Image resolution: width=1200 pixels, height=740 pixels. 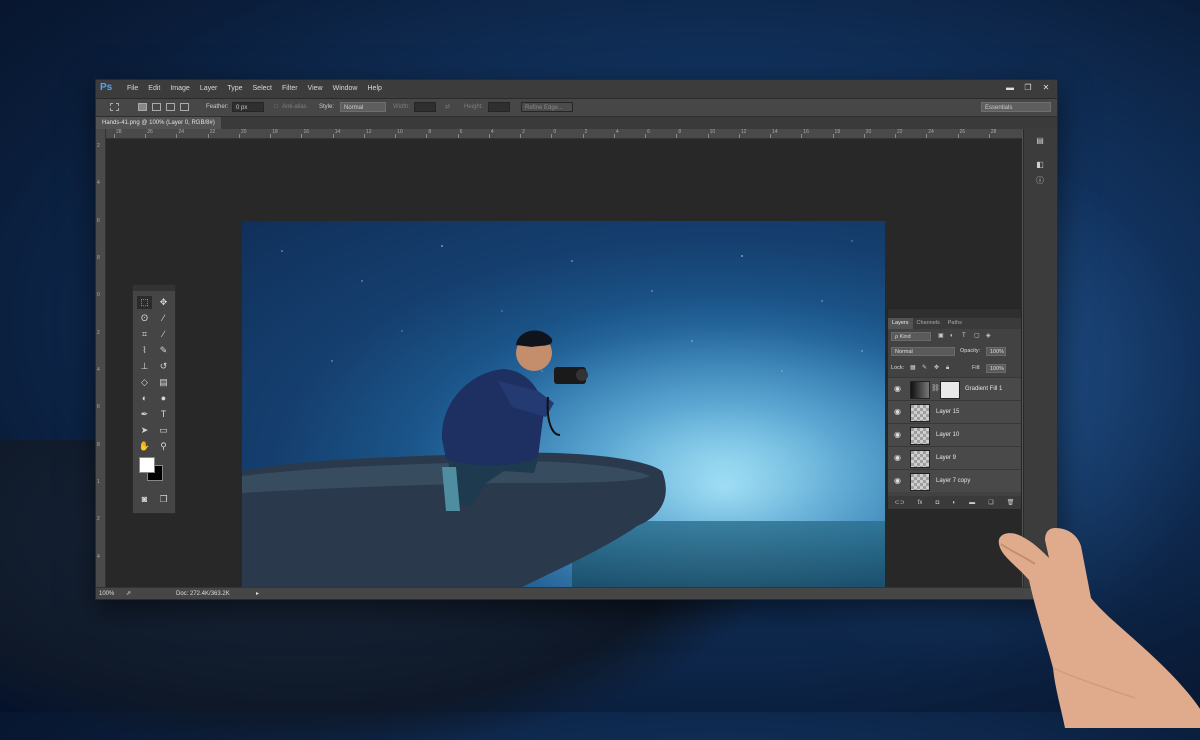 What do you see at coordinates (954, 480) in the screenshot?
I see `layer-row: ◉ Layer 7 copy` at bounding box center [954, 480].